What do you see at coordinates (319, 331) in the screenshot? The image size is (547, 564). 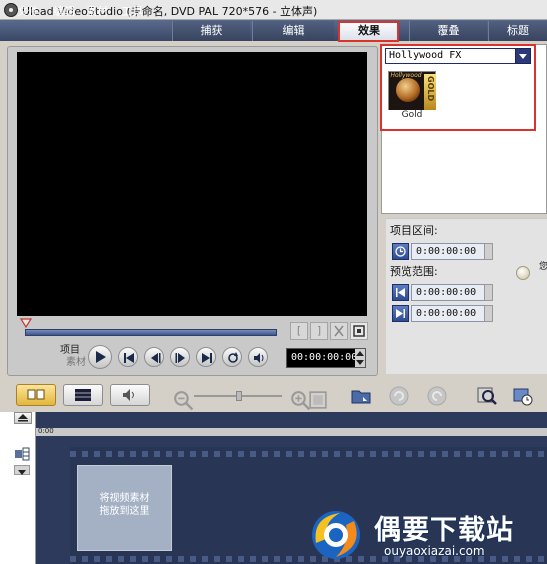 I see `mark-out-button: ]` at bounding box center [319, 331].